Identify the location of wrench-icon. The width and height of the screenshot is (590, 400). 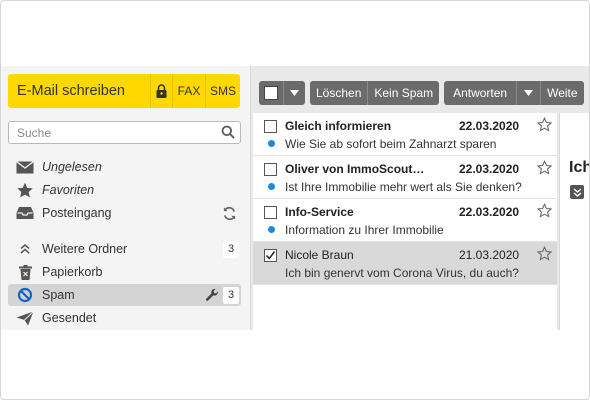
(212, 295).